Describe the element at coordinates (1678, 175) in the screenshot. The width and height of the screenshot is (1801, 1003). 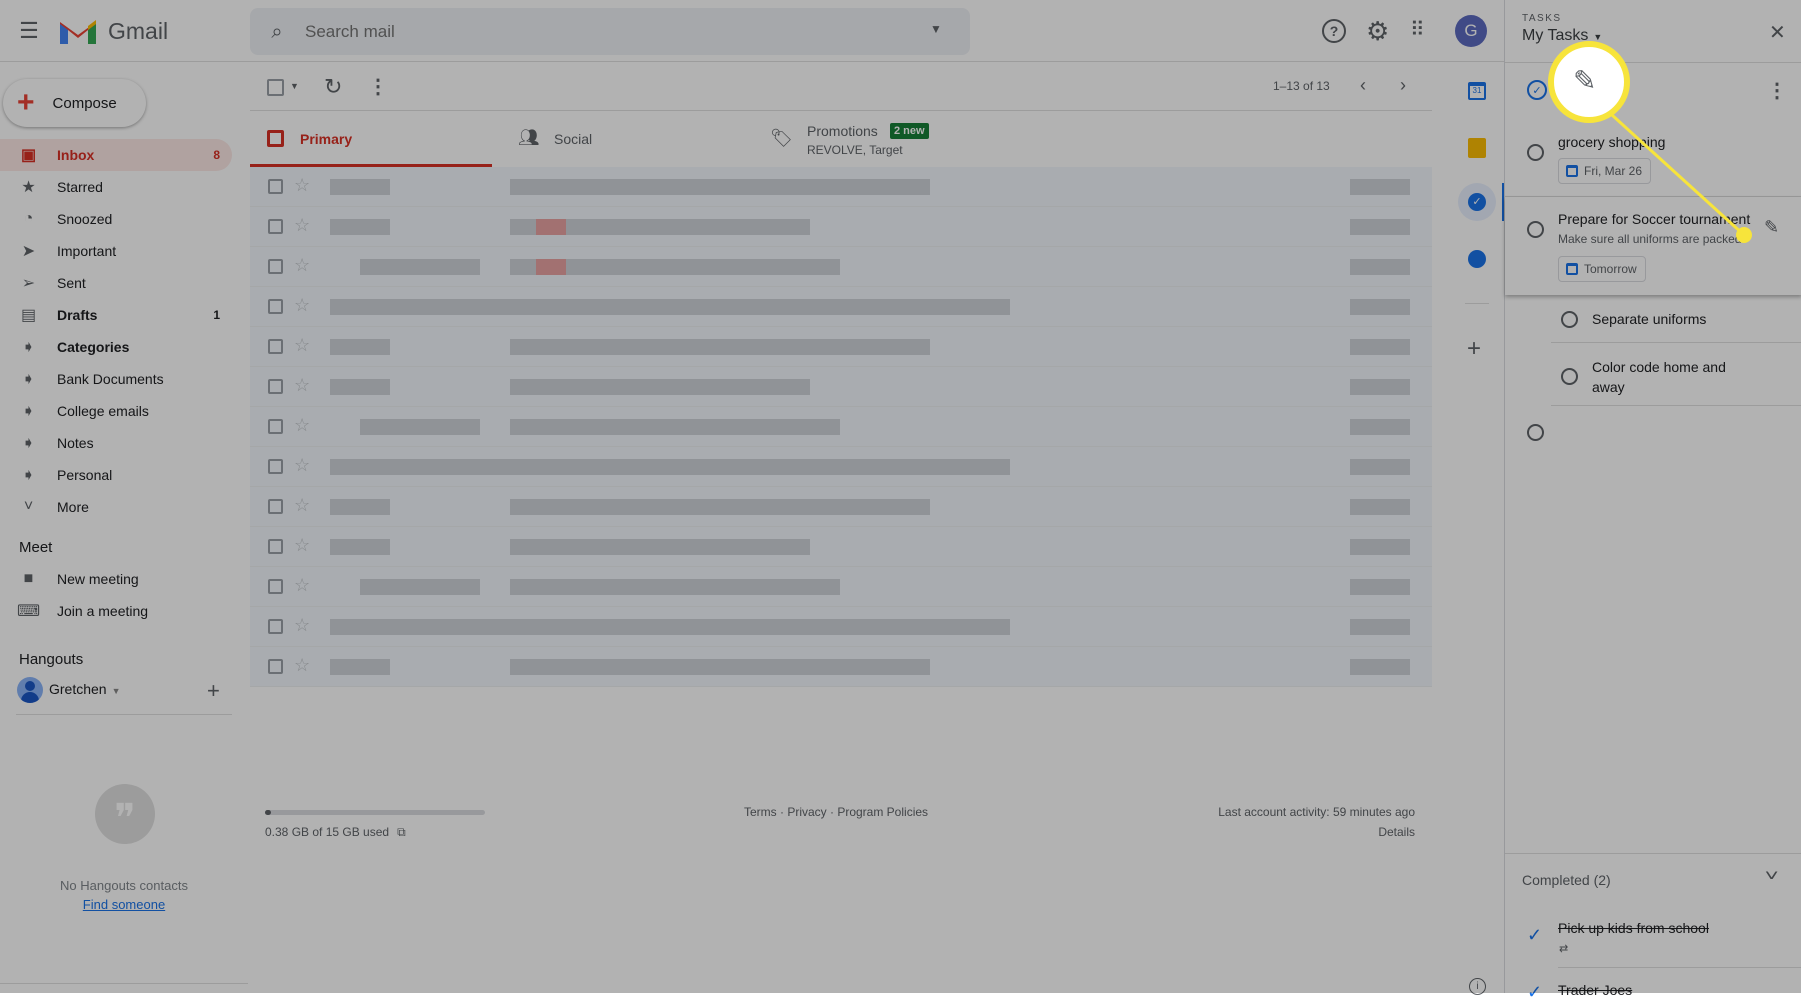
I see `callout-line` at that location.